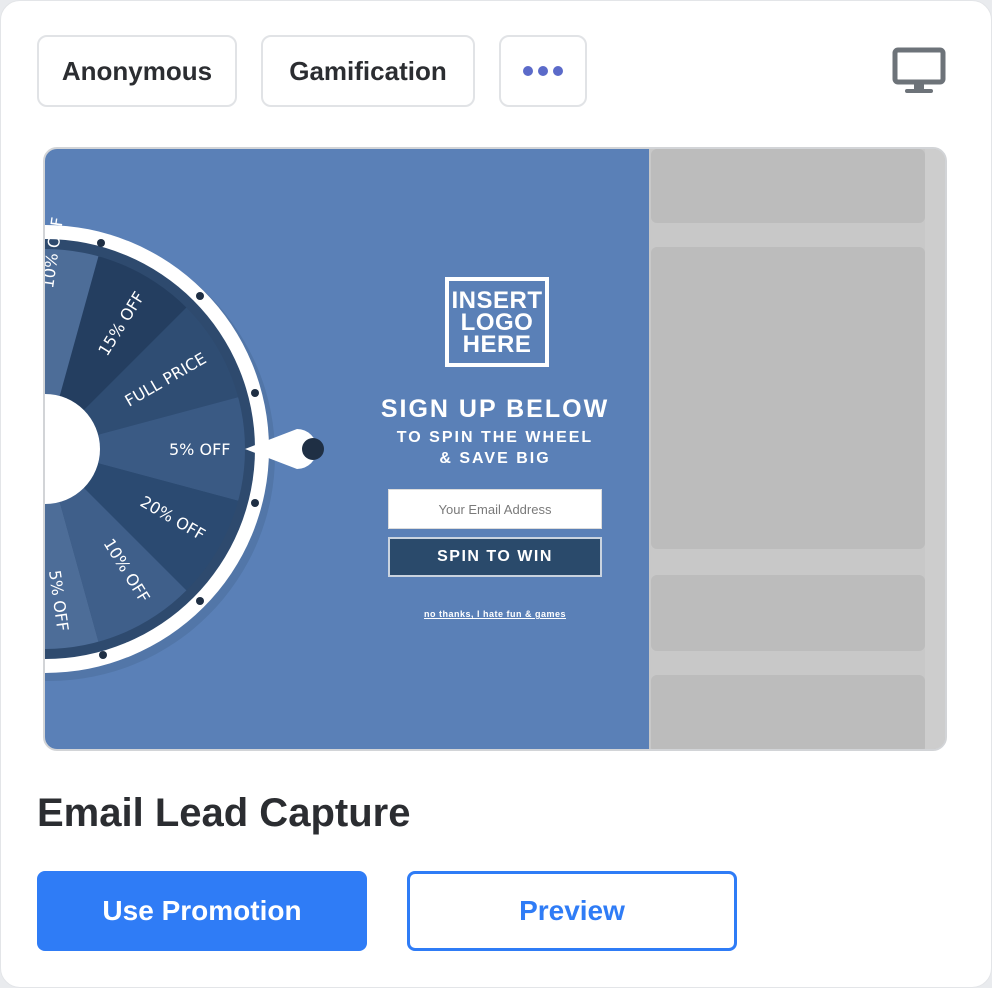  I want to click on preview-button: Preview, so click(572, 911).